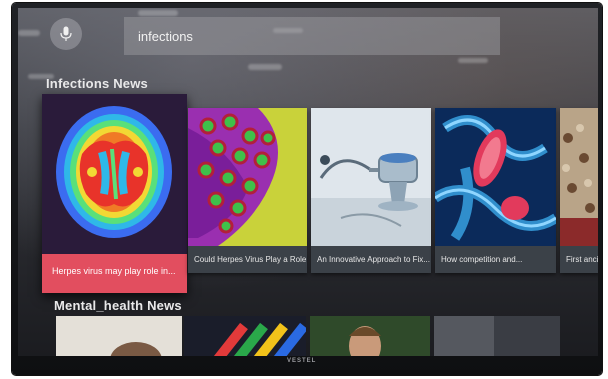 This screenshot has height=379, width=608. What do you see at coordinates (97, 83) in the screenshot?
I see `row-title-infections: Infections News` at bounding box center [97, 83].